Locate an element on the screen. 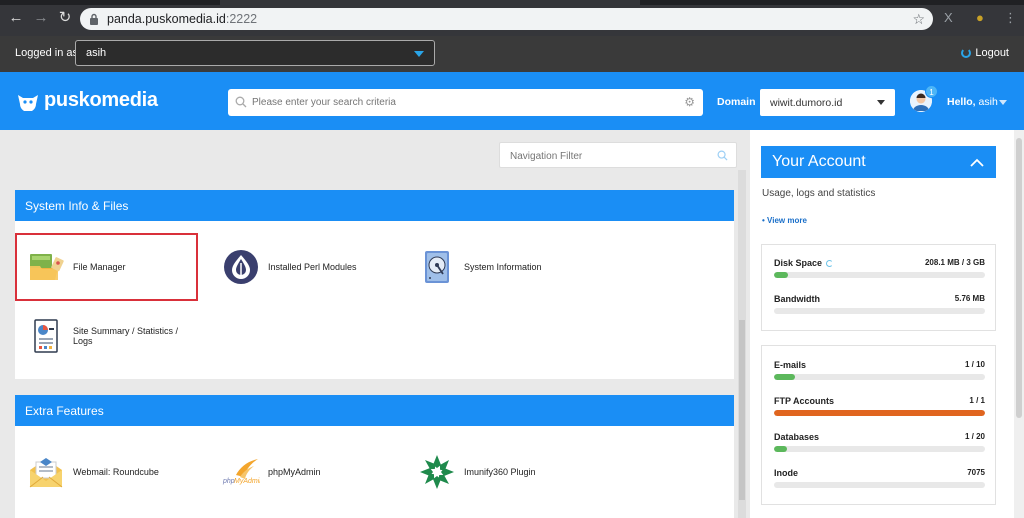 The image size is (1024, 518). chevron-up-icon is located at coordinates (977, 163).